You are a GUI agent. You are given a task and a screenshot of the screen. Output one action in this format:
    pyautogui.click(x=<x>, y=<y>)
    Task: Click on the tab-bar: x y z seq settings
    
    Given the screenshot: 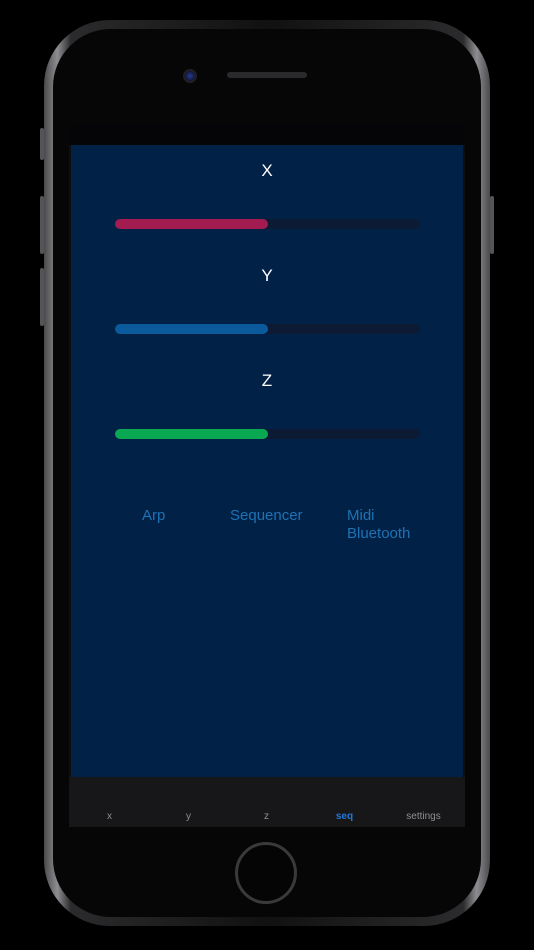 What is the action you would take?
    pyautogui.click(x=267, y=802)
    